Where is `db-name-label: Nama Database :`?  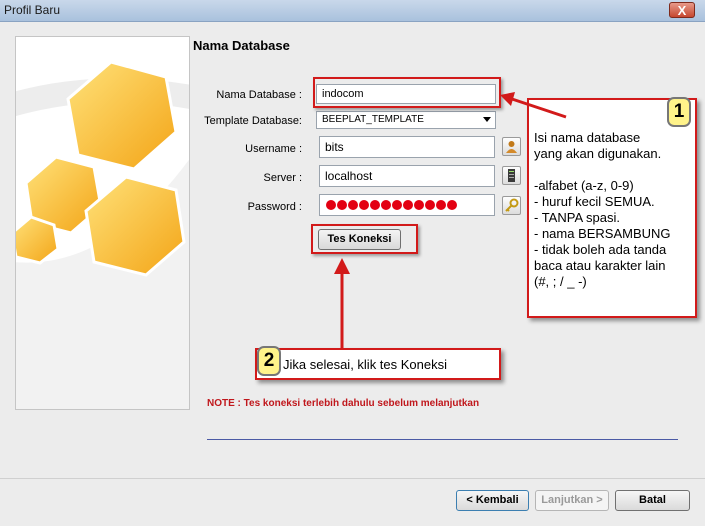
db-name-label: Nama Database : is located at coordinates (259, 95).